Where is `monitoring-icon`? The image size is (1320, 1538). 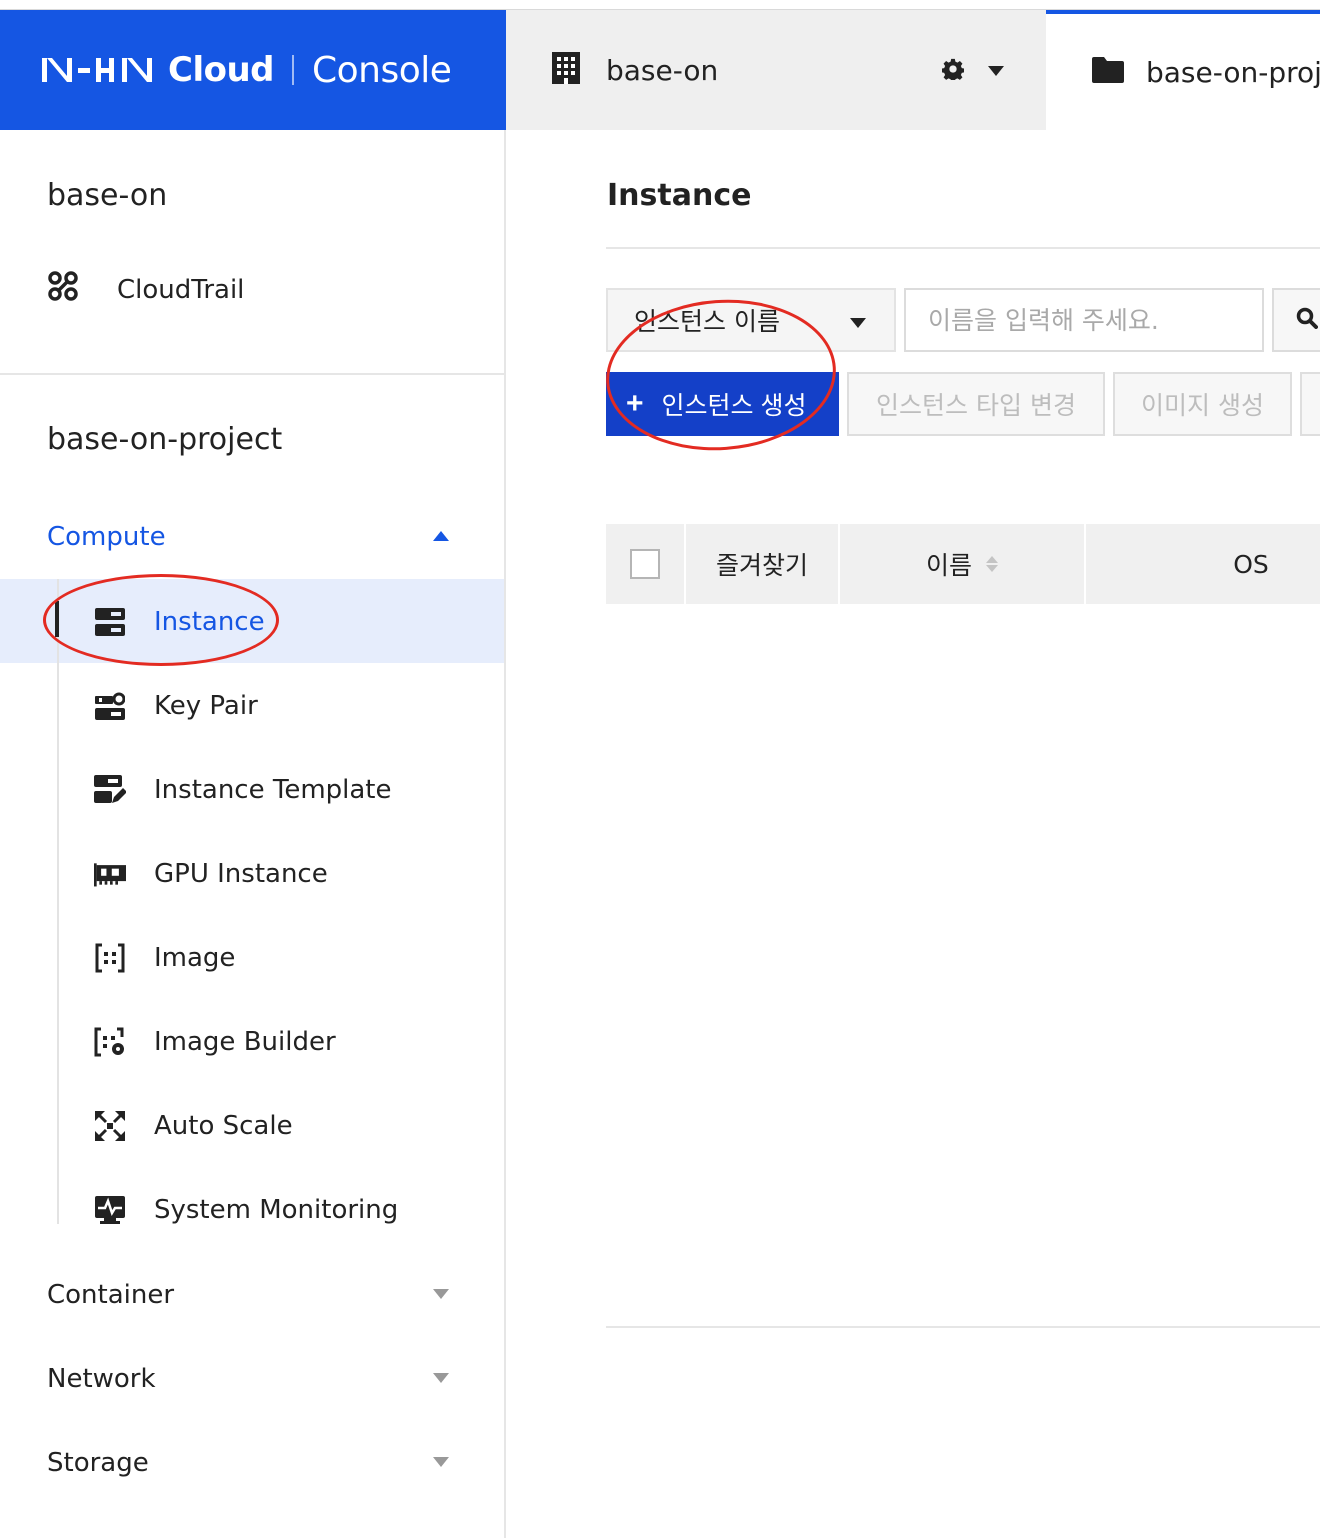
monitoring-icon is located at coordinates (110, 1210).